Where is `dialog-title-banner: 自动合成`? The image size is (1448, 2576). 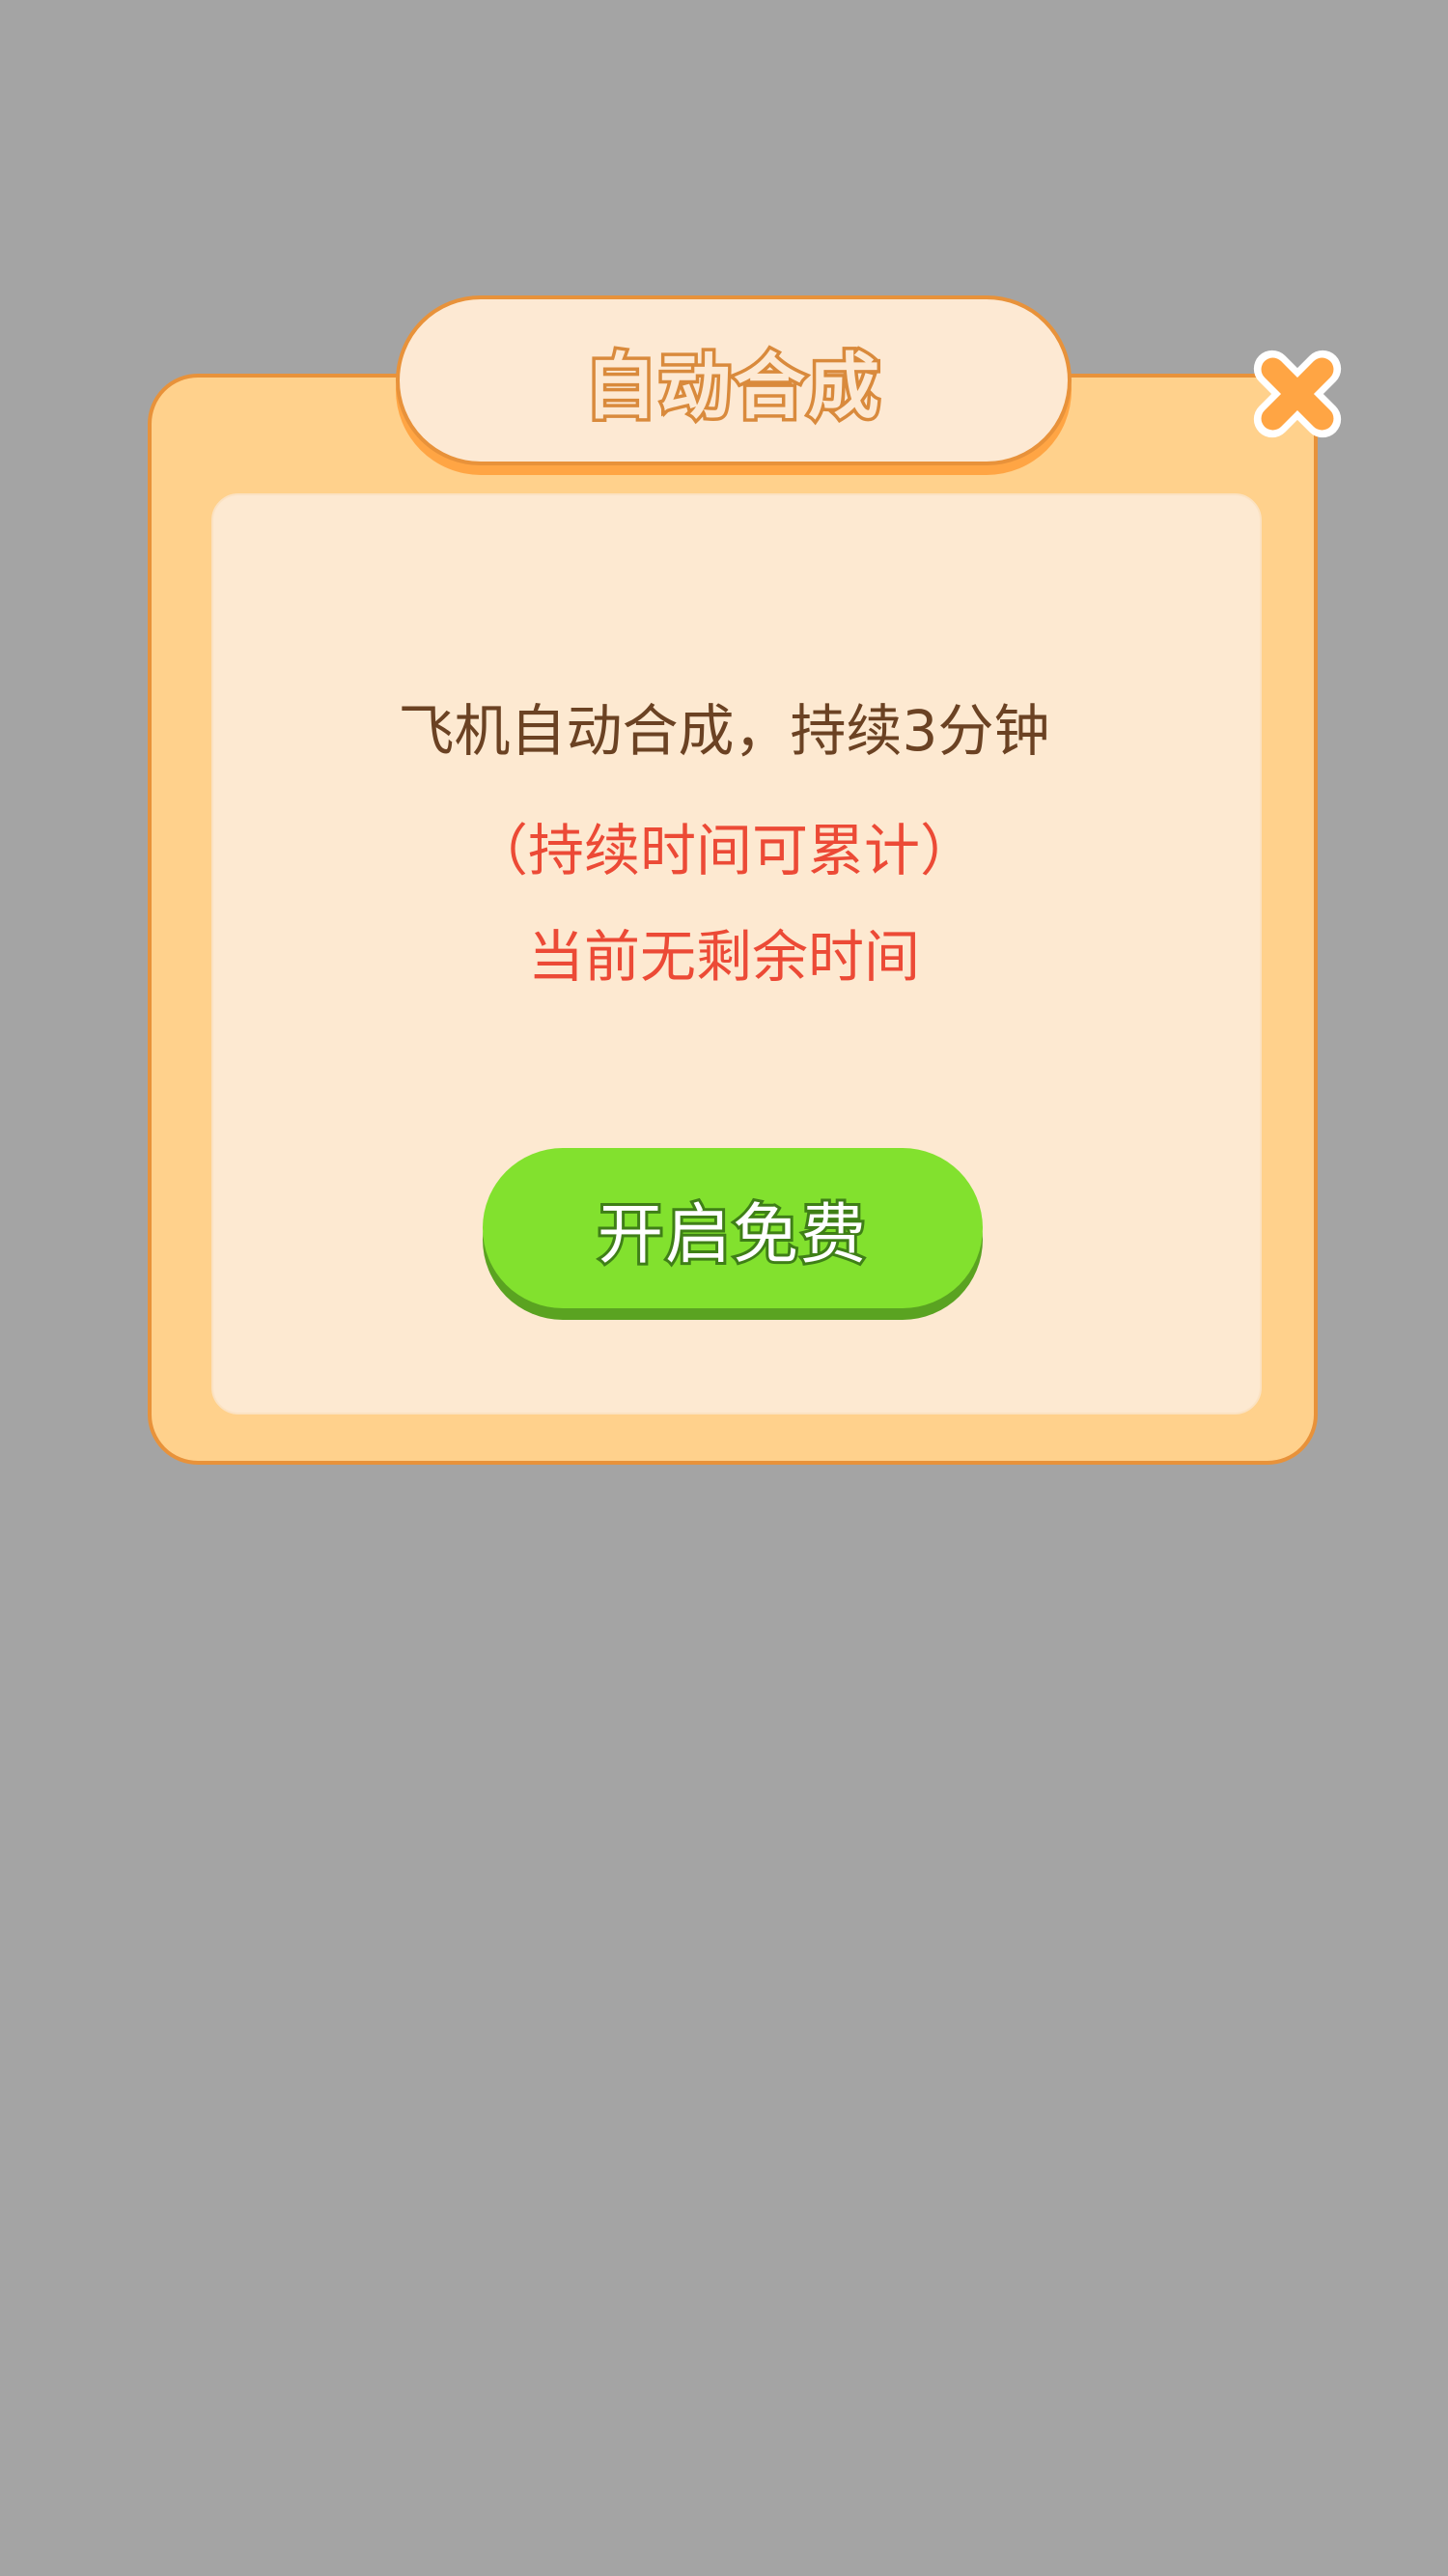 dialog-title-banner: 自动合成 is located at coordinates (734, 380).